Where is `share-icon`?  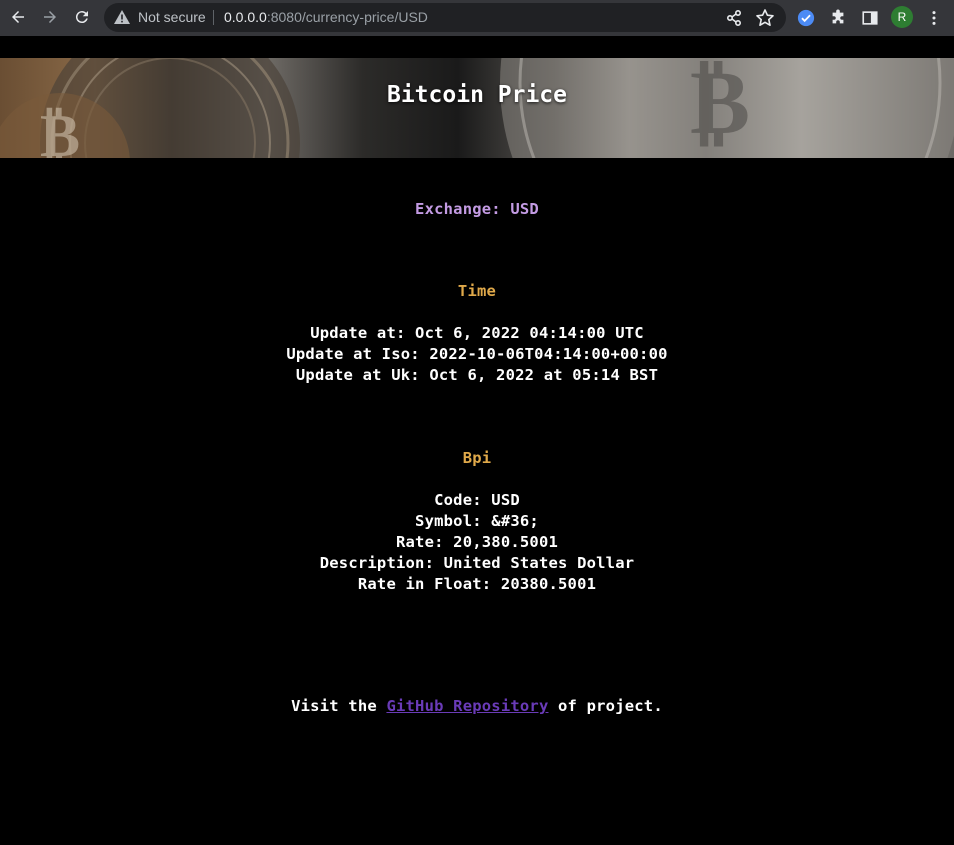 share-icon is located at coordinates (734, 18).